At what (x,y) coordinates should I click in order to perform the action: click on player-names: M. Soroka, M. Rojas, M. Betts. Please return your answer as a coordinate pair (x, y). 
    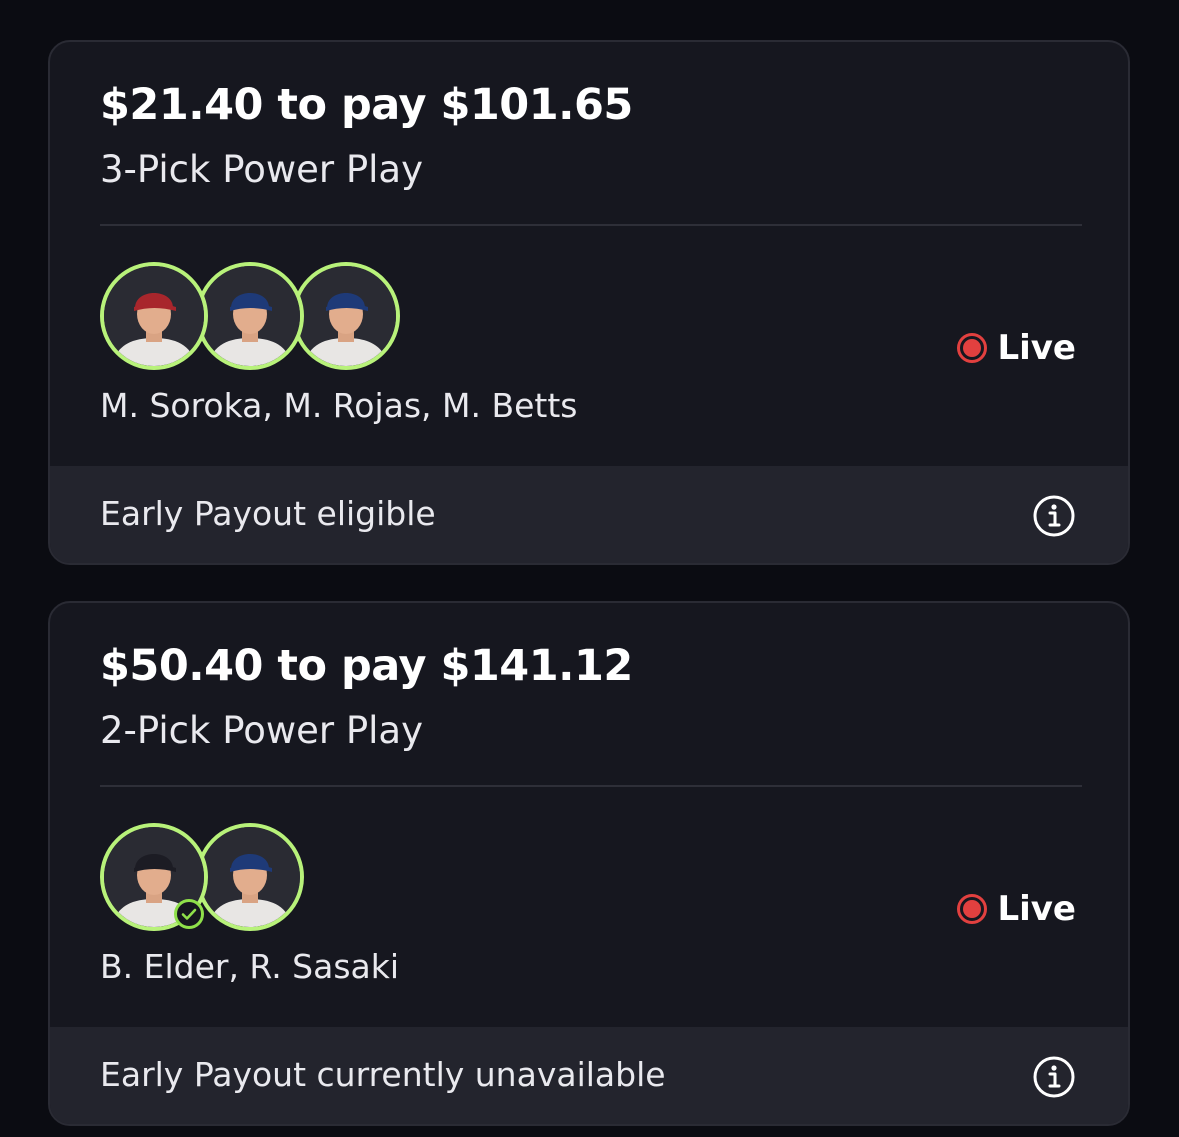
    Looking at the image, I should click on (339, 405).